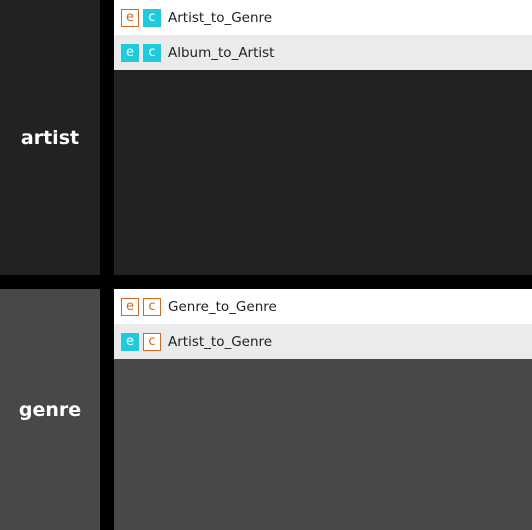 The height and width of the screenshot is (530, 532). What do you see at coordinates (222, 306) in the screenshot?
I see `relation-name: Genre_to_Genre` at bounding box center [222, 306].